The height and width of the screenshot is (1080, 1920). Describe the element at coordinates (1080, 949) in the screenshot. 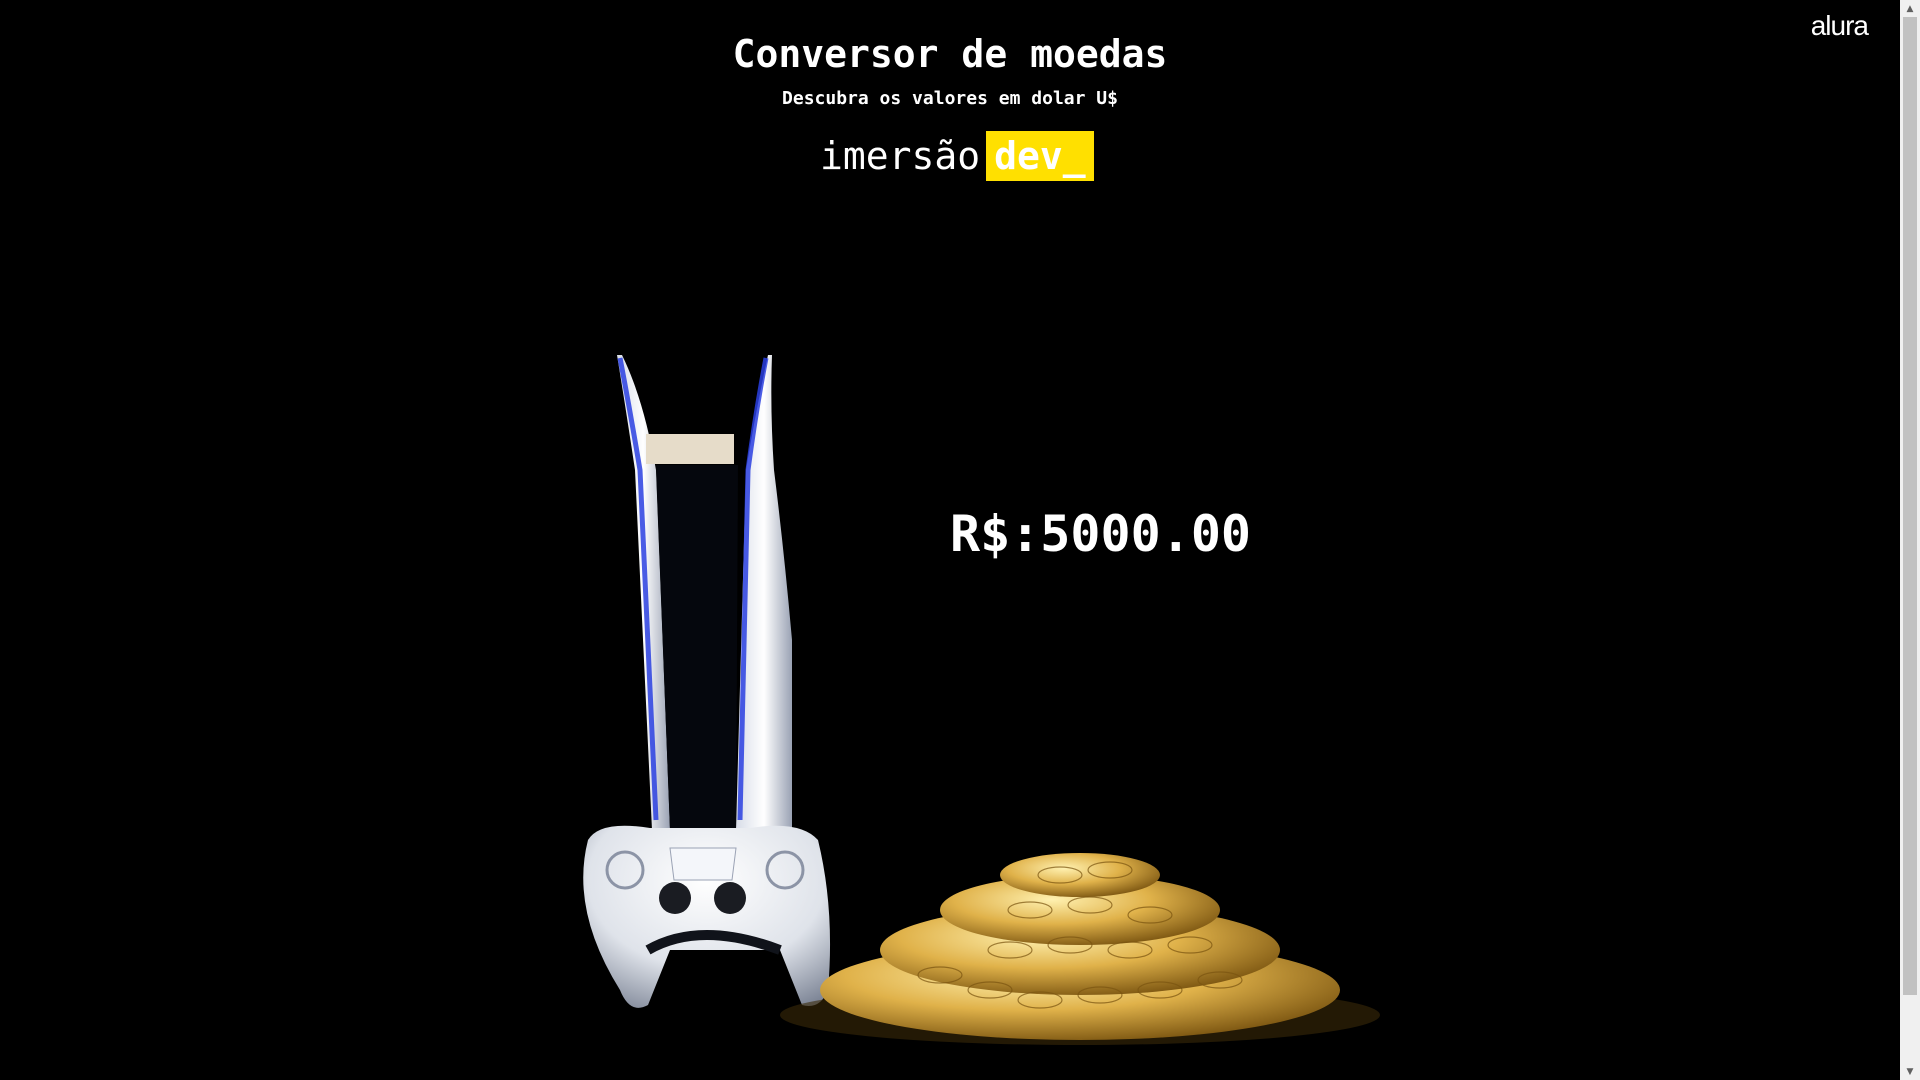

I see `coin-pile-icon` at that location.